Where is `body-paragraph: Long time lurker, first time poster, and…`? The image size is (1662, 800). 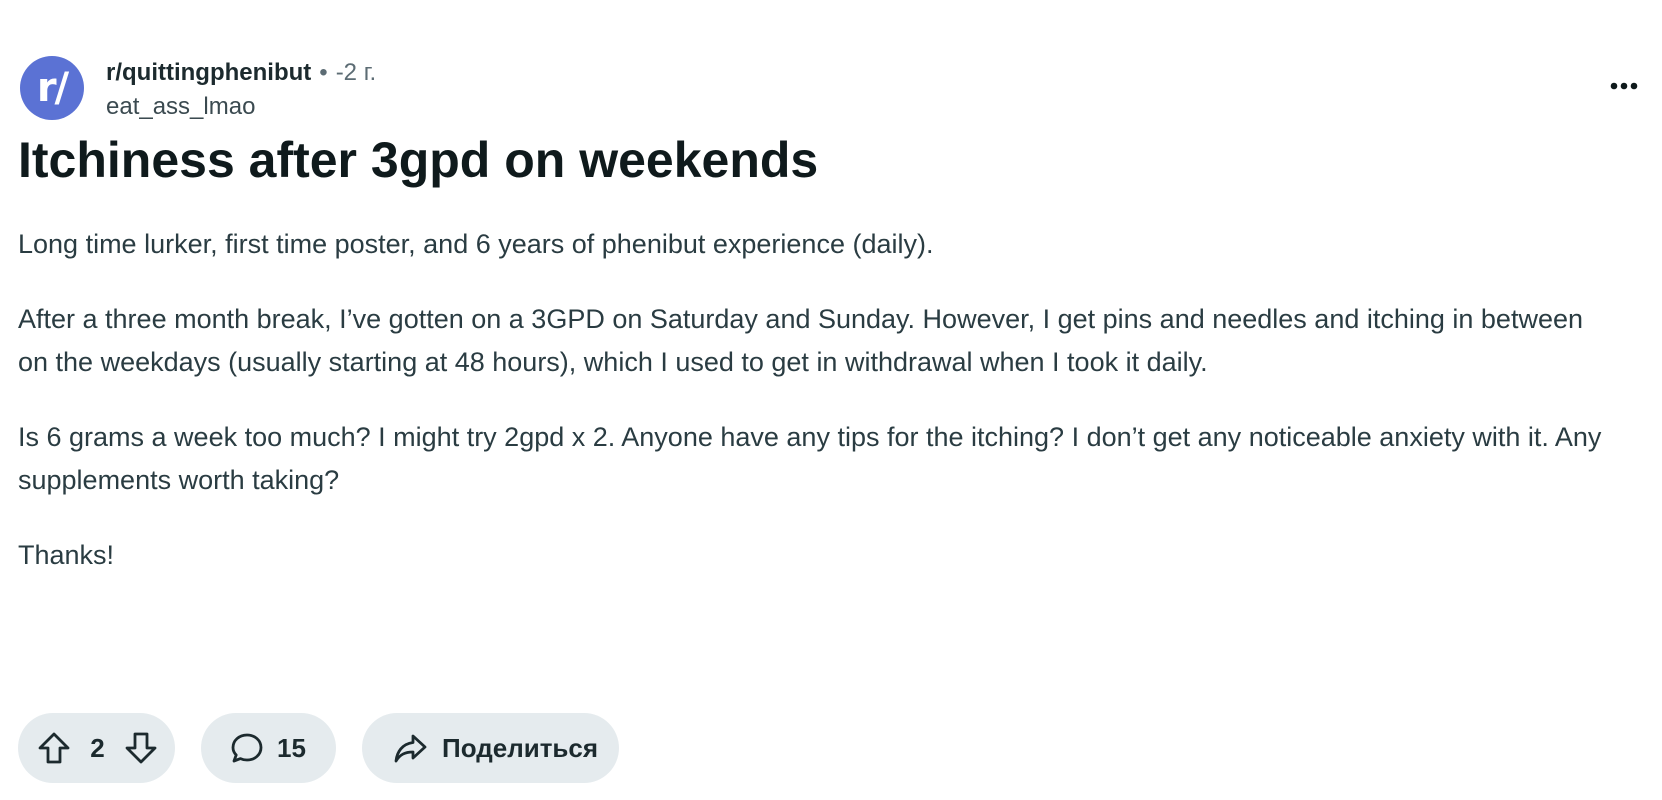 body-paragraph: Long time lurker, first time poster, and… is located at coordinates (476, 244).